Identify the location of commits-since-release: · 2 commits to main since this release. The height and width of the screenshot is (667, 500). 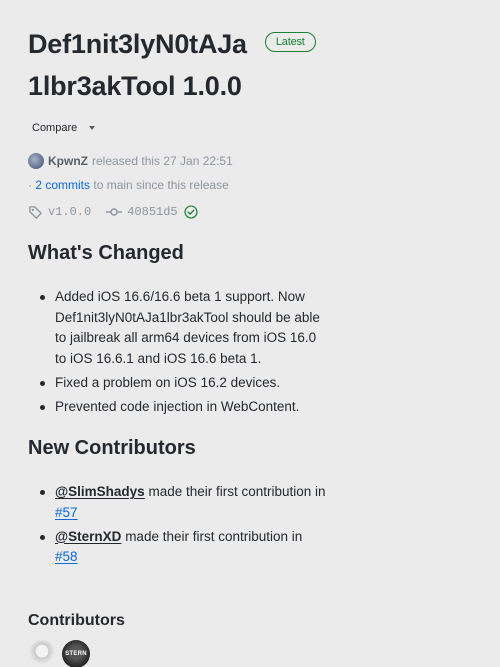
(128, 186).